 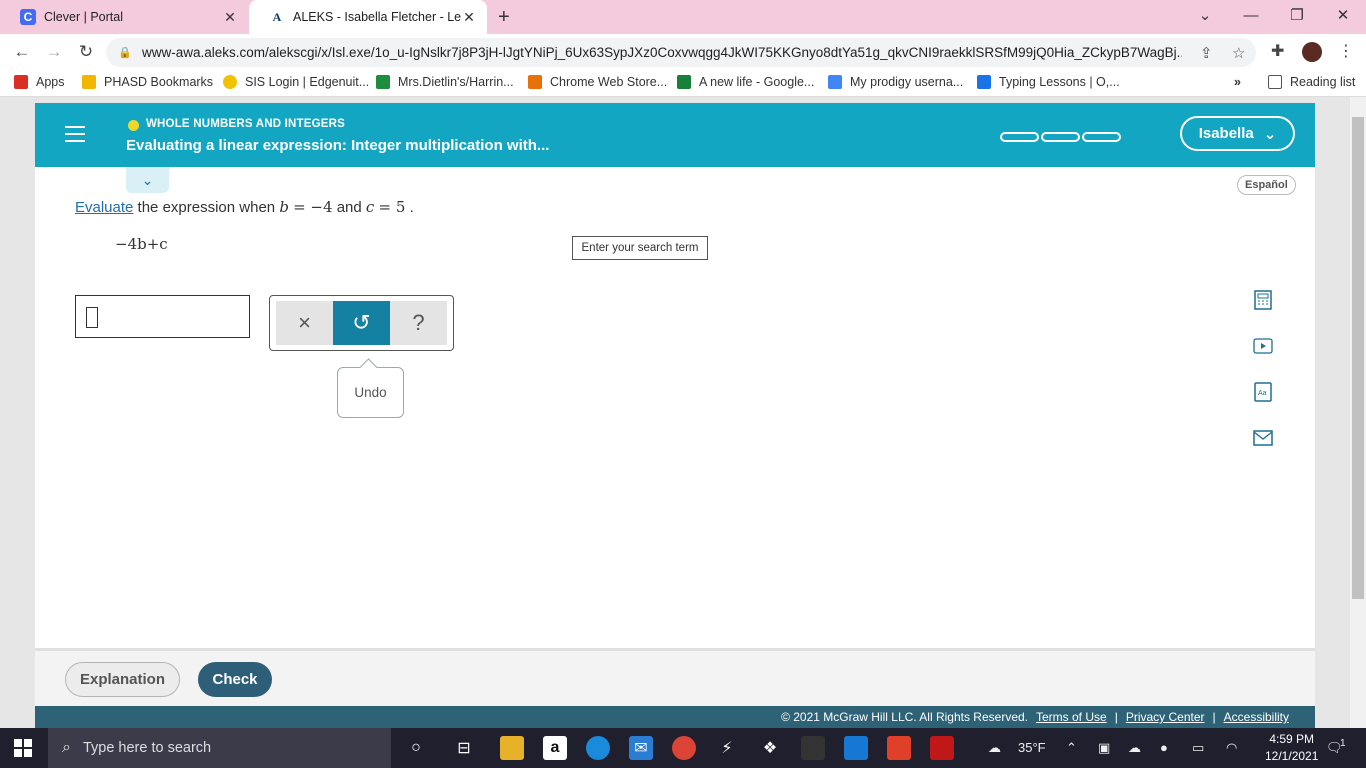 I want to click on bookmark-phasd: PHASD Bookmarks, so click(x=147, y=82).